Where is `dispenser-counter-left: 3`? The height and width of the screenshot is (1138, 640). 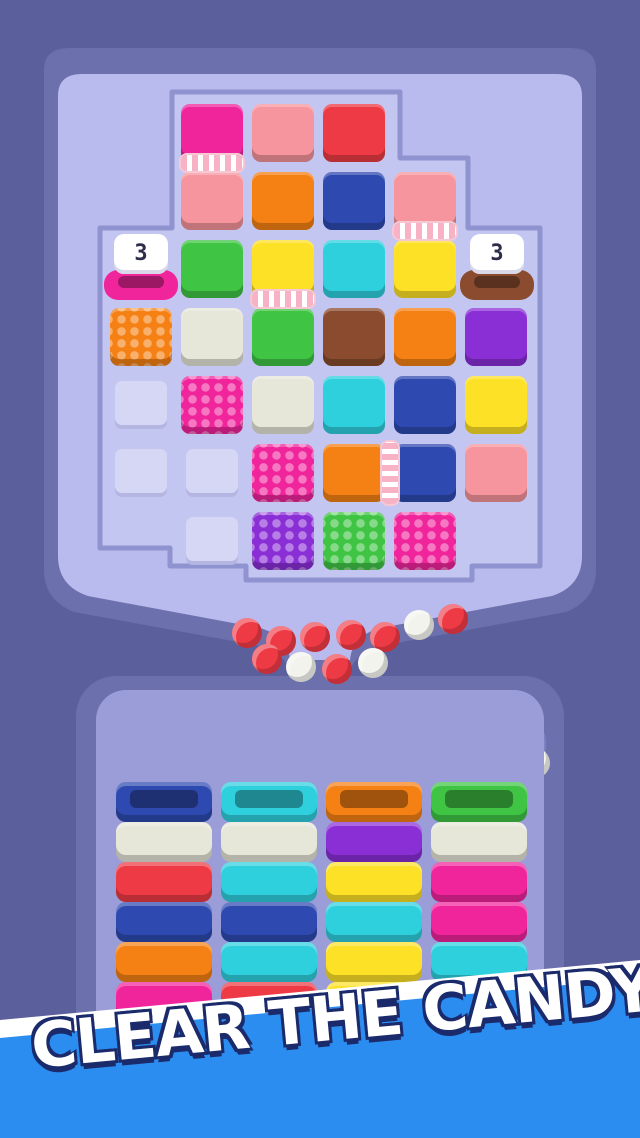 dispenser-counter-left: 3 is located at coordinates (141, 254).